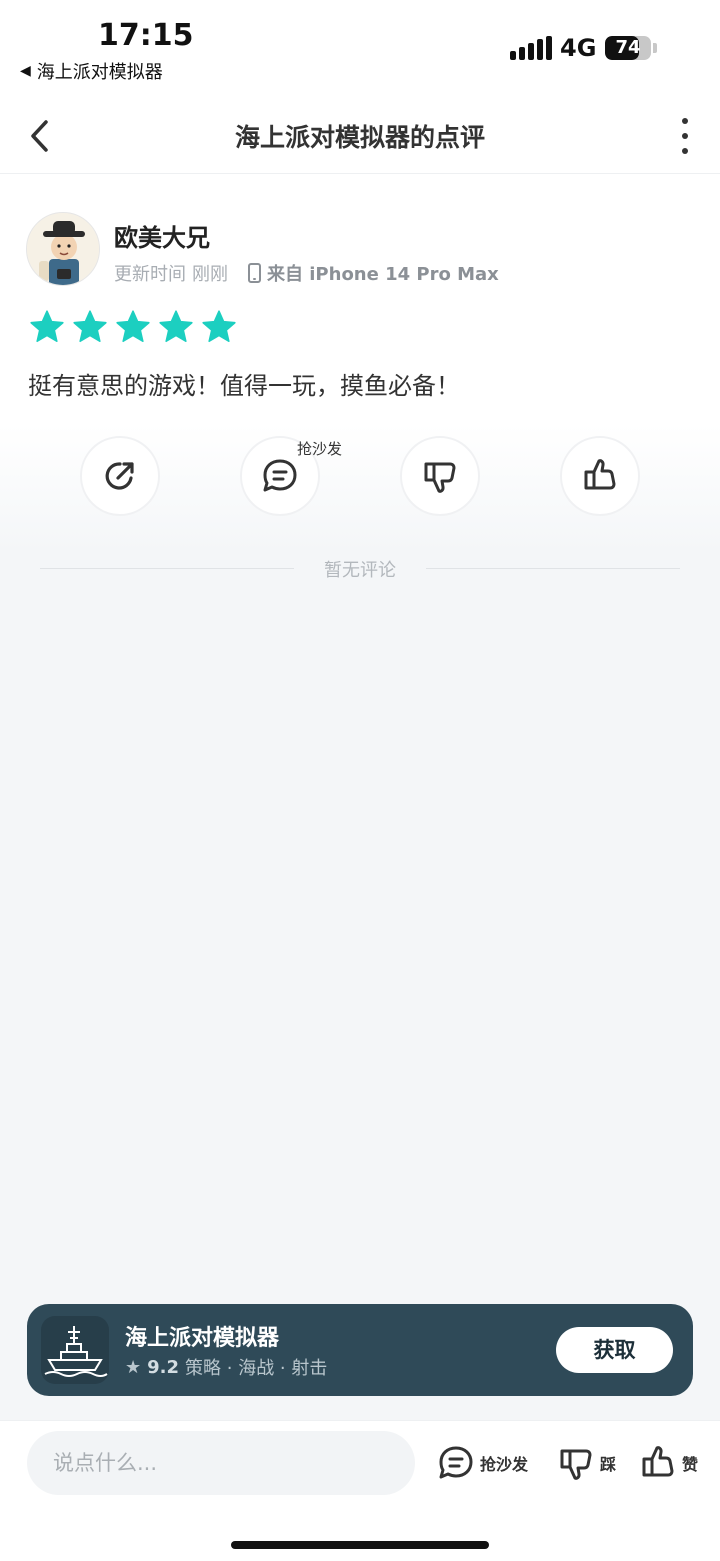 This screenshot has height=1561, width=720. I want to click on status-bar: 17:15 ◀ 海上派对模拟器 4G 74, so click(360, 48).